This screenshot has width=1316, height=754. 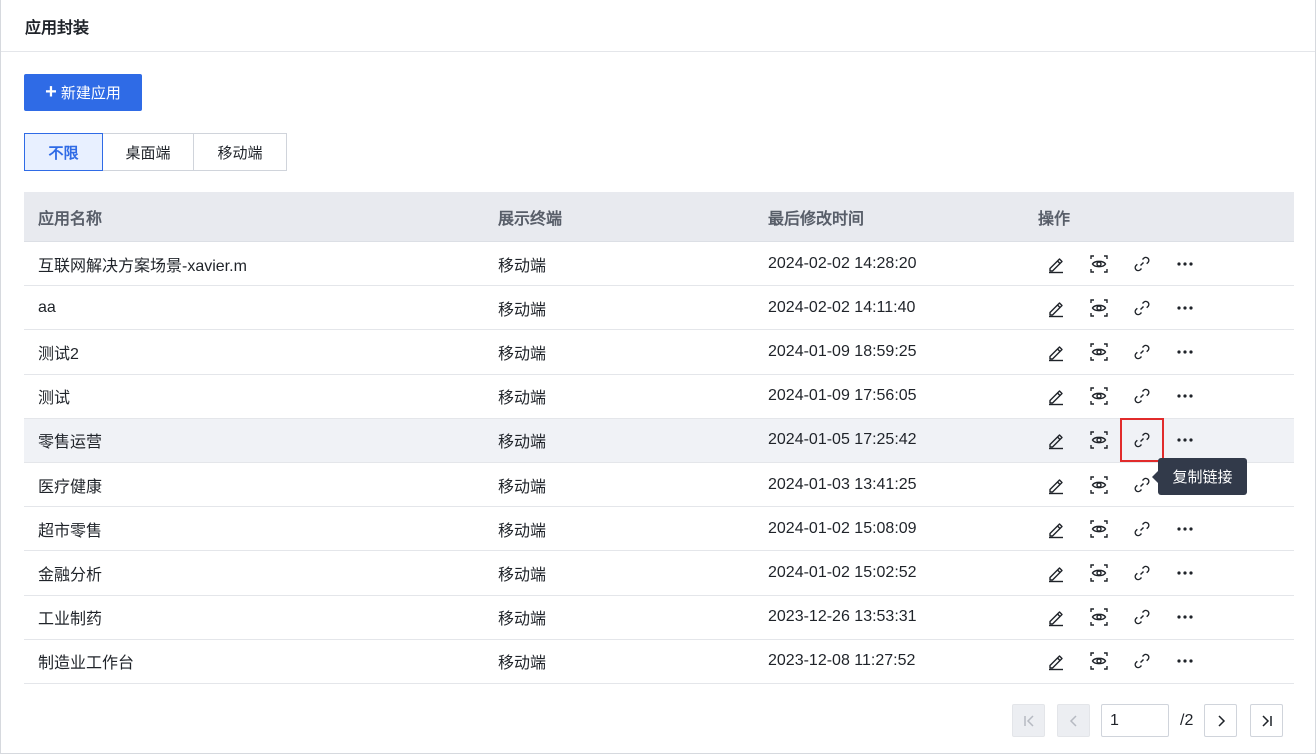 What do you see at coordinates (63, 152) in the screenshot?
I see `filter-all: 不限` at bounding box center [63, 152].